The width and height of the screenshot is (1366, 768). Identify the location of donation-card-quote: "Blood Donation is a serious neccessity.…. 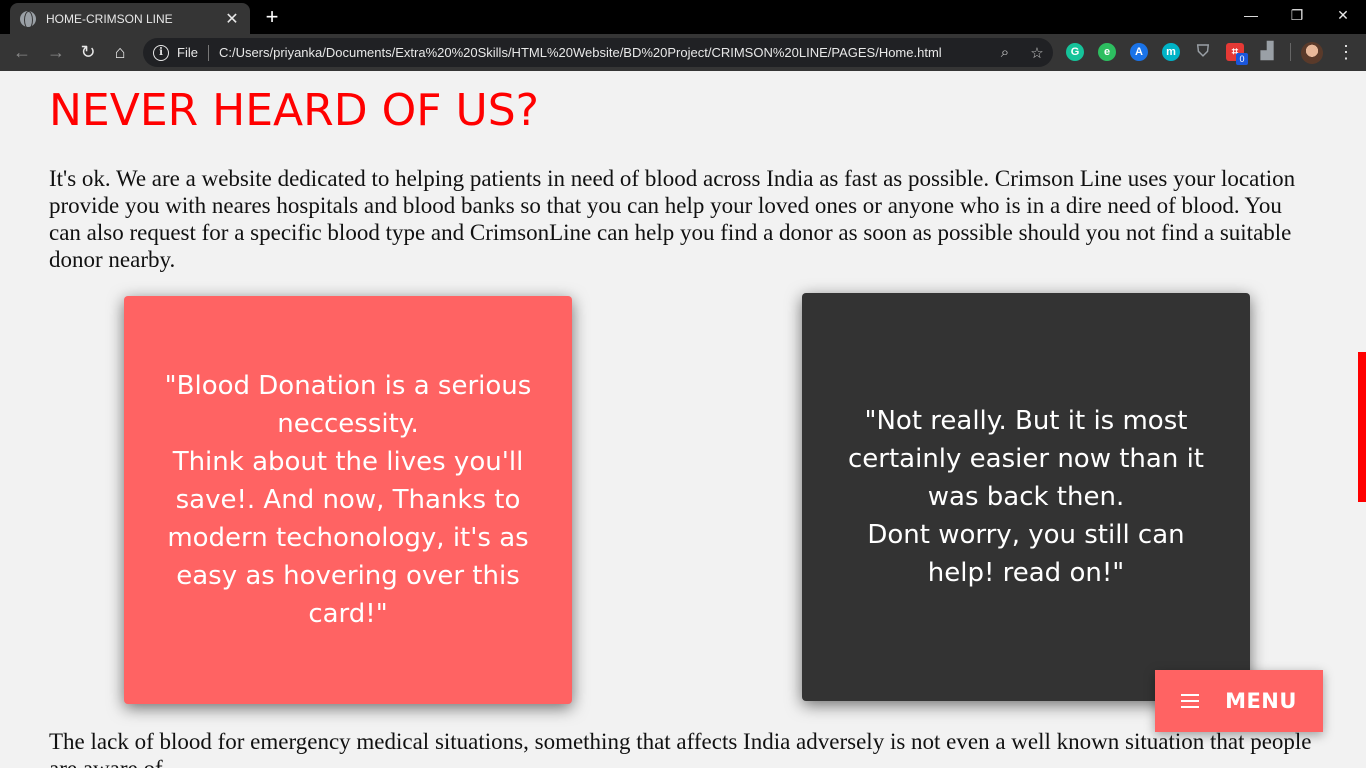
(348, 500).